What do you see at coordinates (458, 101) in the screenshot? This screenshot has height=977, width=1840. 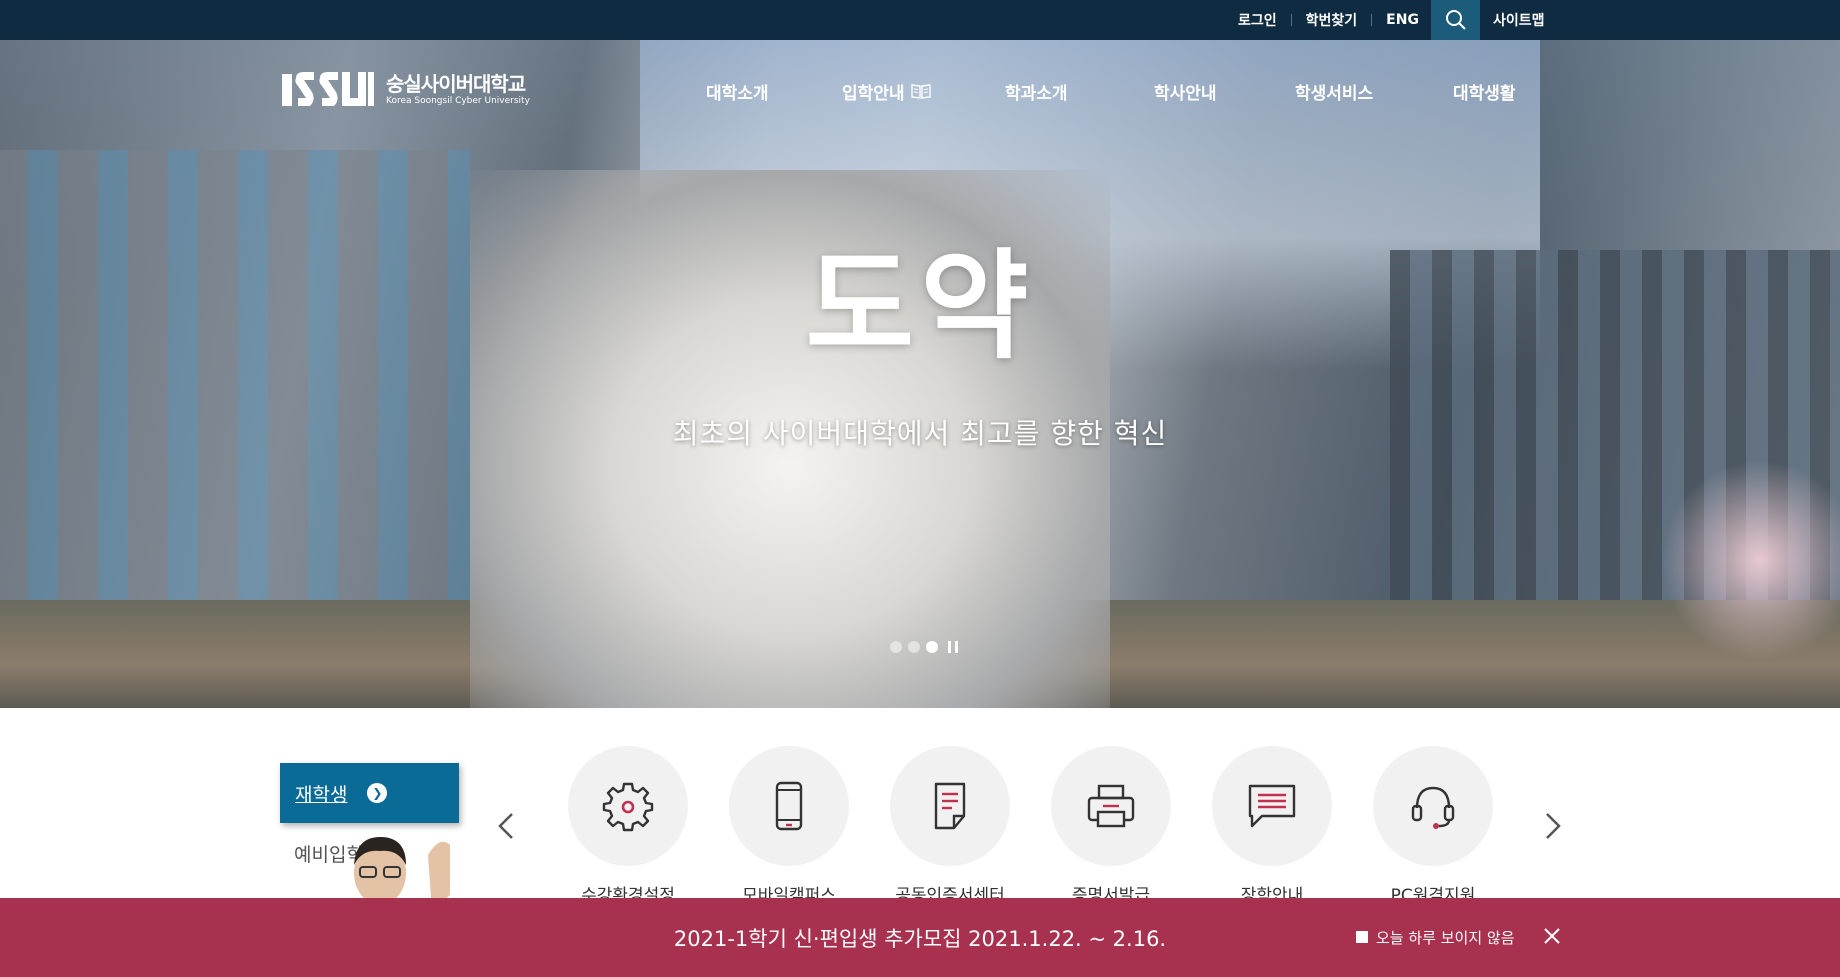 I see `logo-name-english: Korea Soongsil Cyber University` at bounding box center [458, 101].